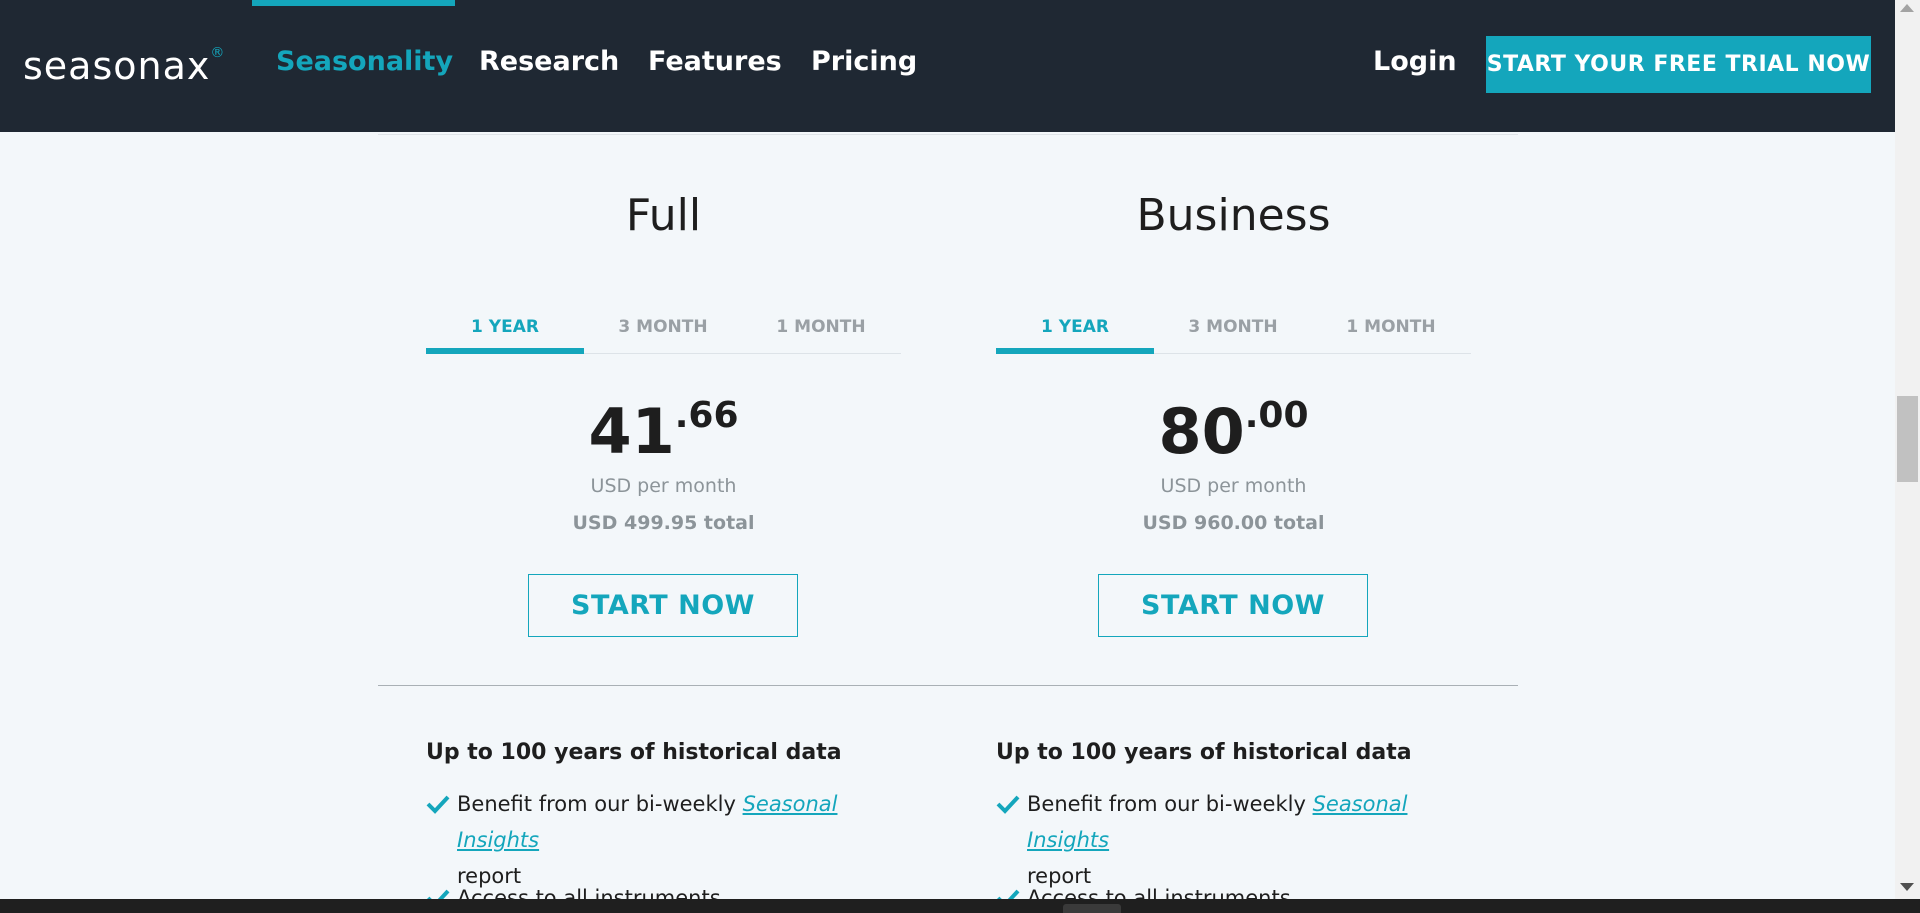  I want to click on seasonax-logo: seasonax®, so click(124, 66).